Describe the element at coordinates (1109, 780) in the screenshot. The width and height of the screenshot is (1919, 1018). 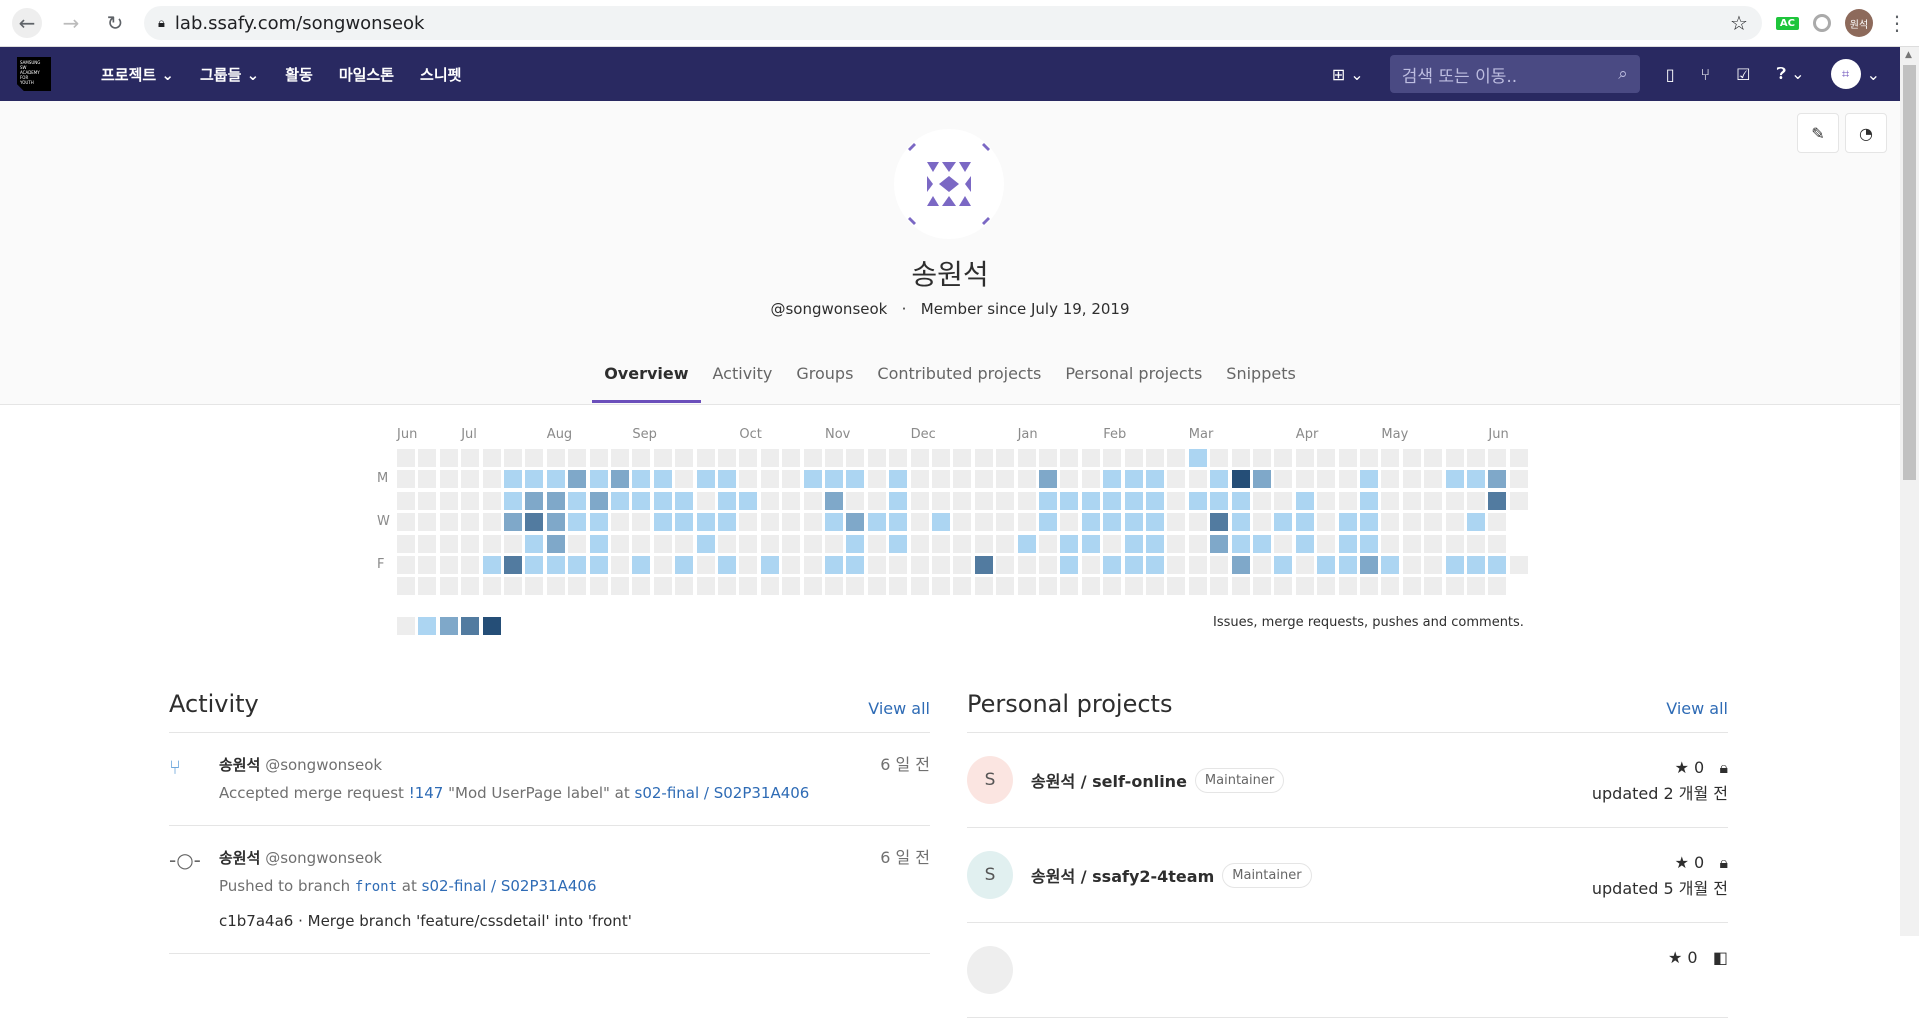
I see `project-name-link: 송원석 / self-online` at that location.